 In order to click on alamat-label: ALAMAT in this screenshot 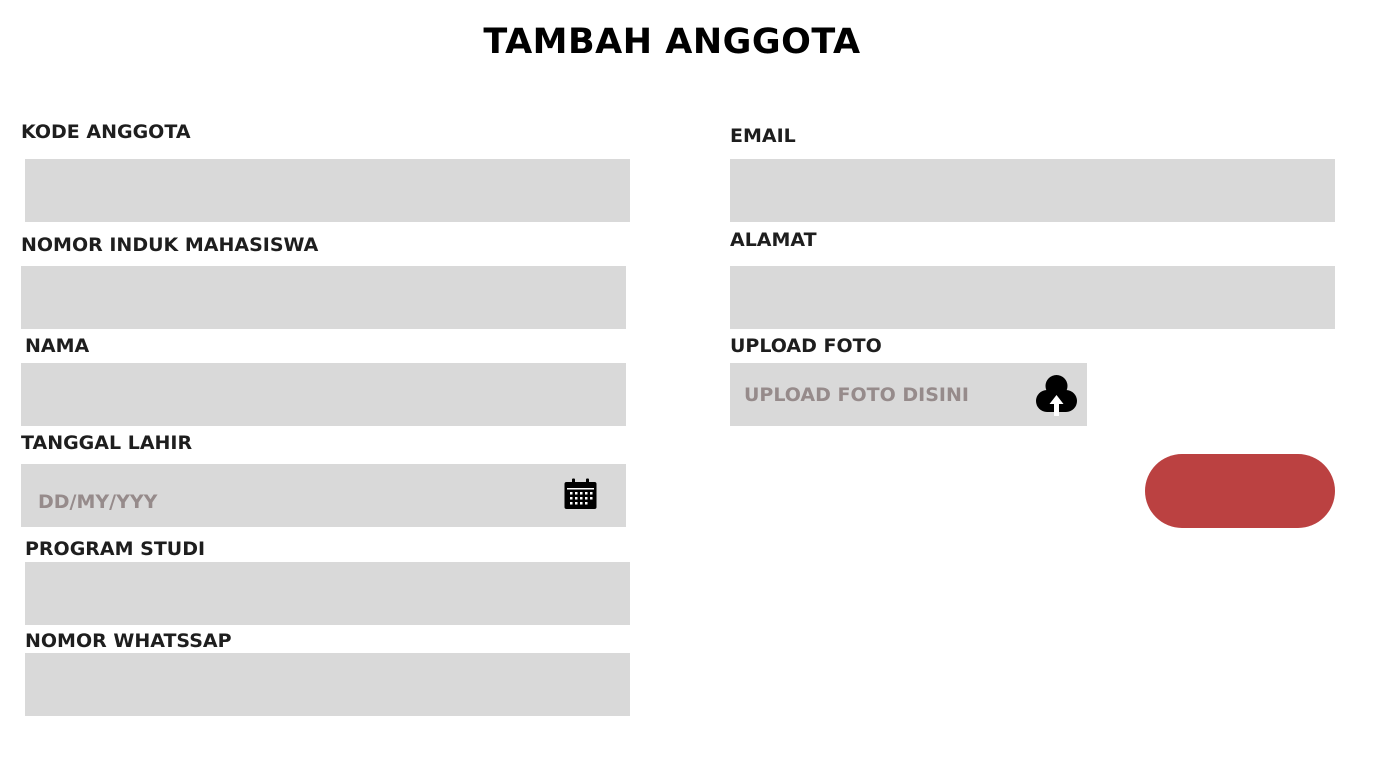, I will do `click(773, 240)`.